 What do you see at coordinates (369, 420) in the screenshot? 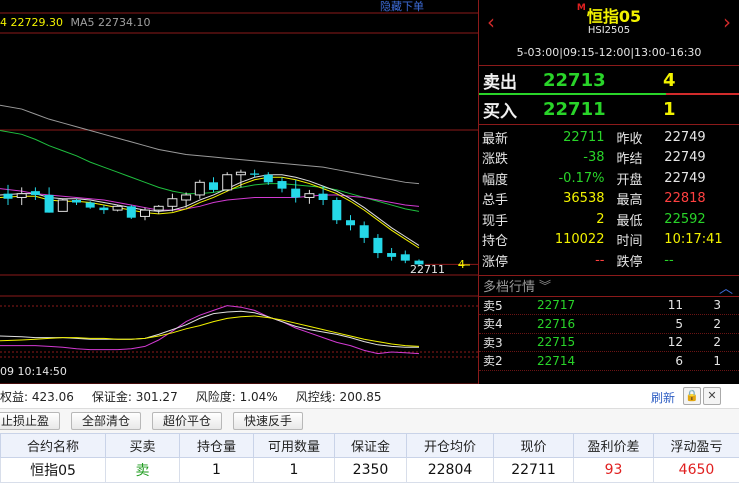
I see `position-actions: 止损止盈 全部清仓 超价平仓 快速反手` at bounding box center [369, 420].